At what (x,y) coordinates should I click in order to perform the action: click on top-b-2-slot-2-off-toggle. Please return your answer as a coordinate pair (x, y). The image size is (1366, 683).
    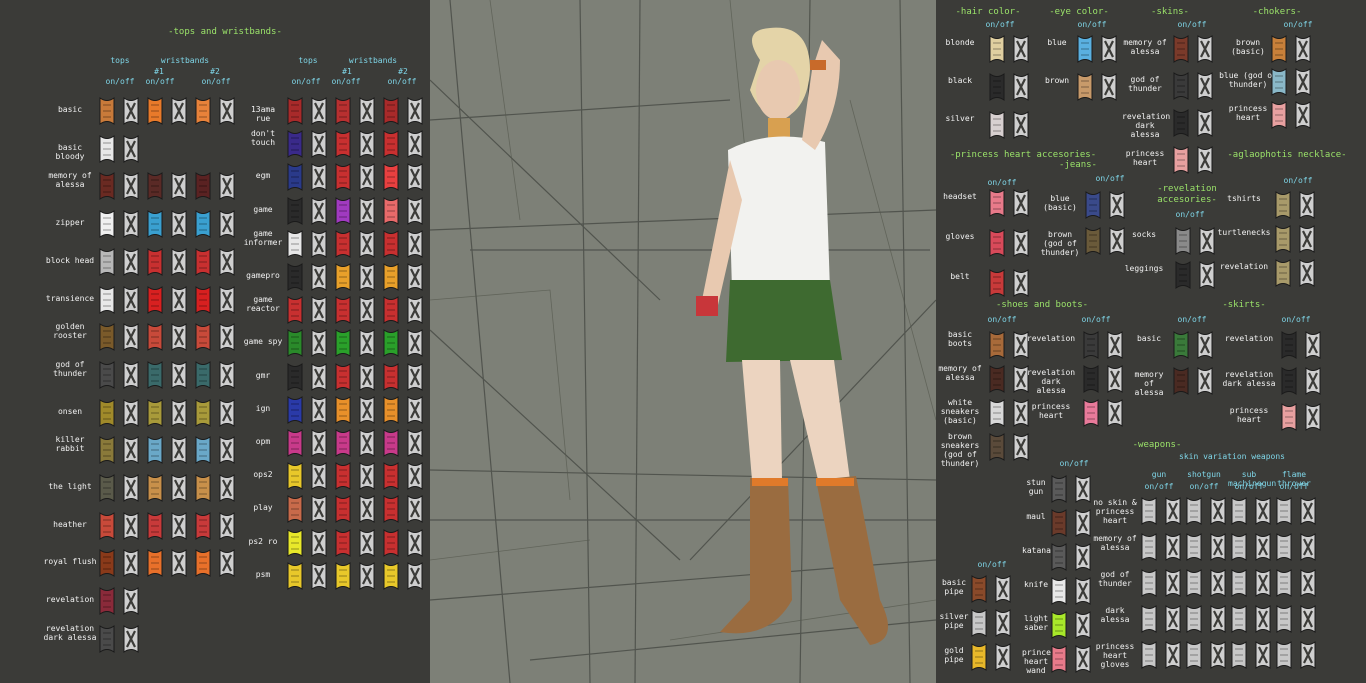
    Looking at the image, I should click on (415, 177).